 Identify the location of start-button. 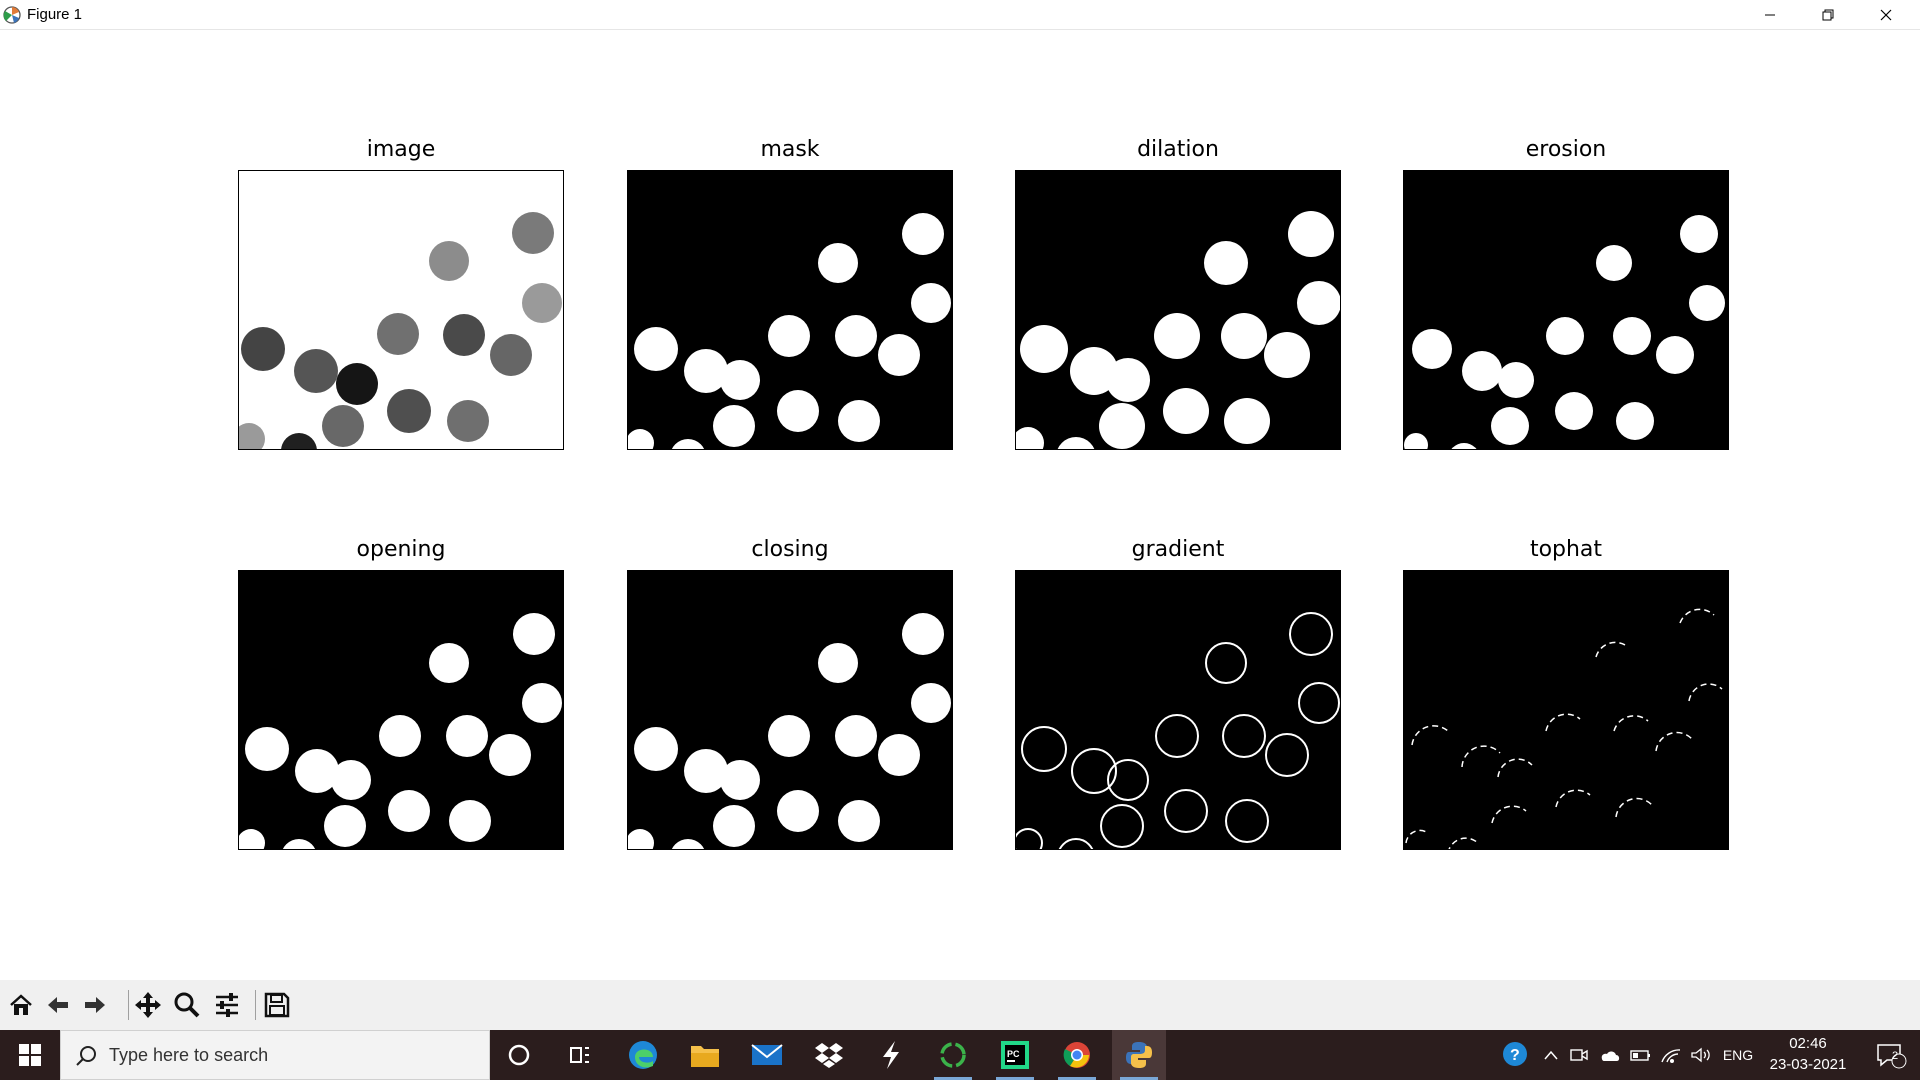
(30, 1055).